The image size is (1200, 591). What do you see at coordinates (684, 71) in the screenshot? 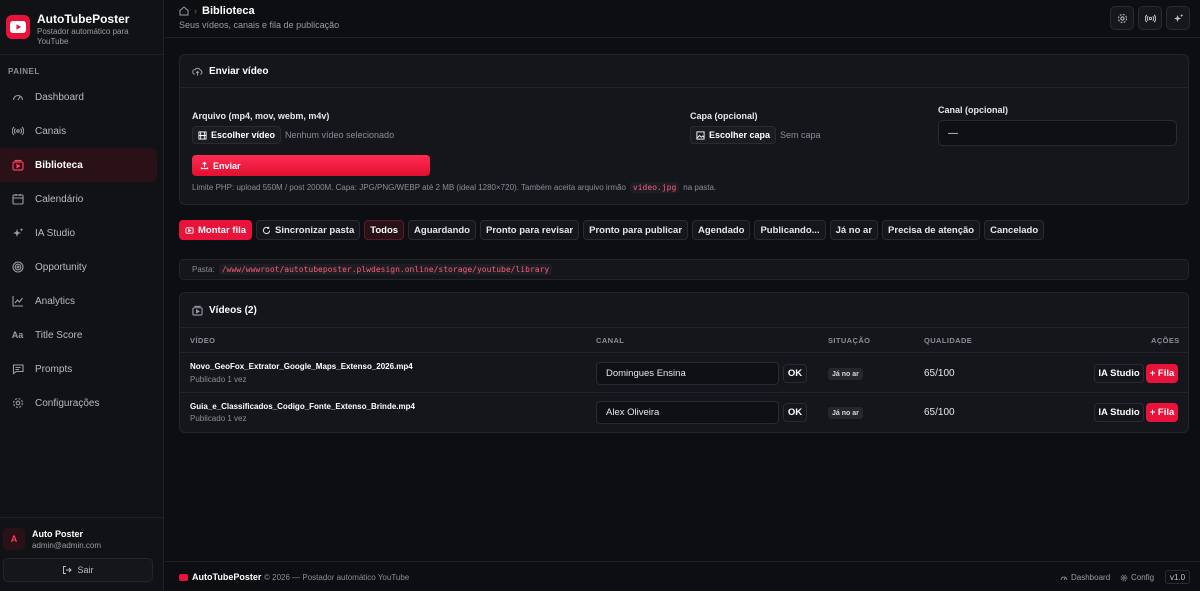
I see `upload-card-header: Enviar vídeo` at bounding box center [684, 71].